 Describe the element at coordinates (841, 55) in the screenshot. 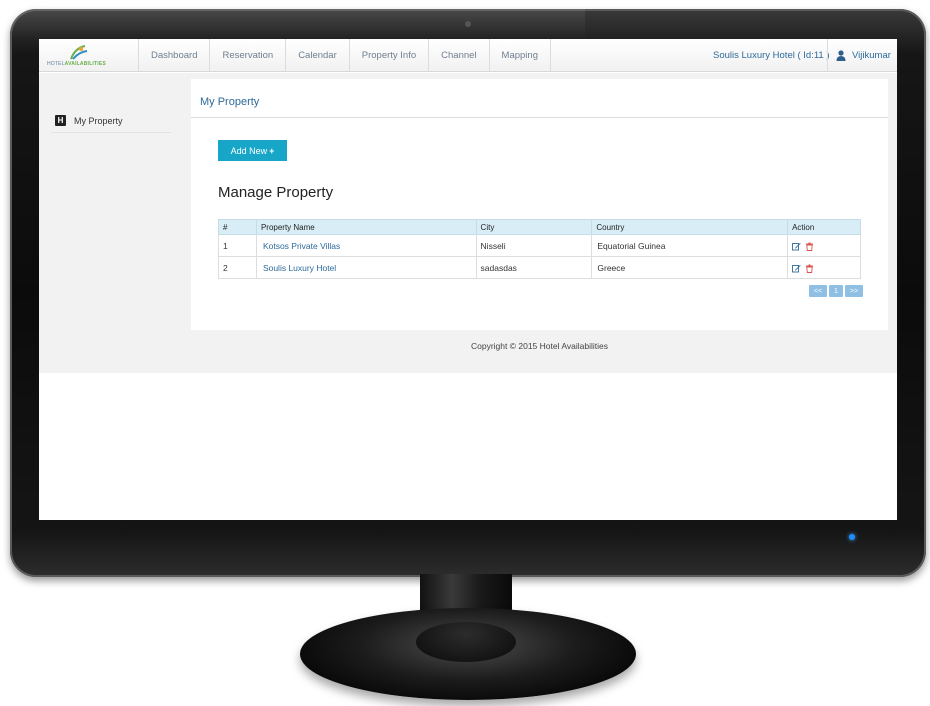

I see `user-icon` at that location.